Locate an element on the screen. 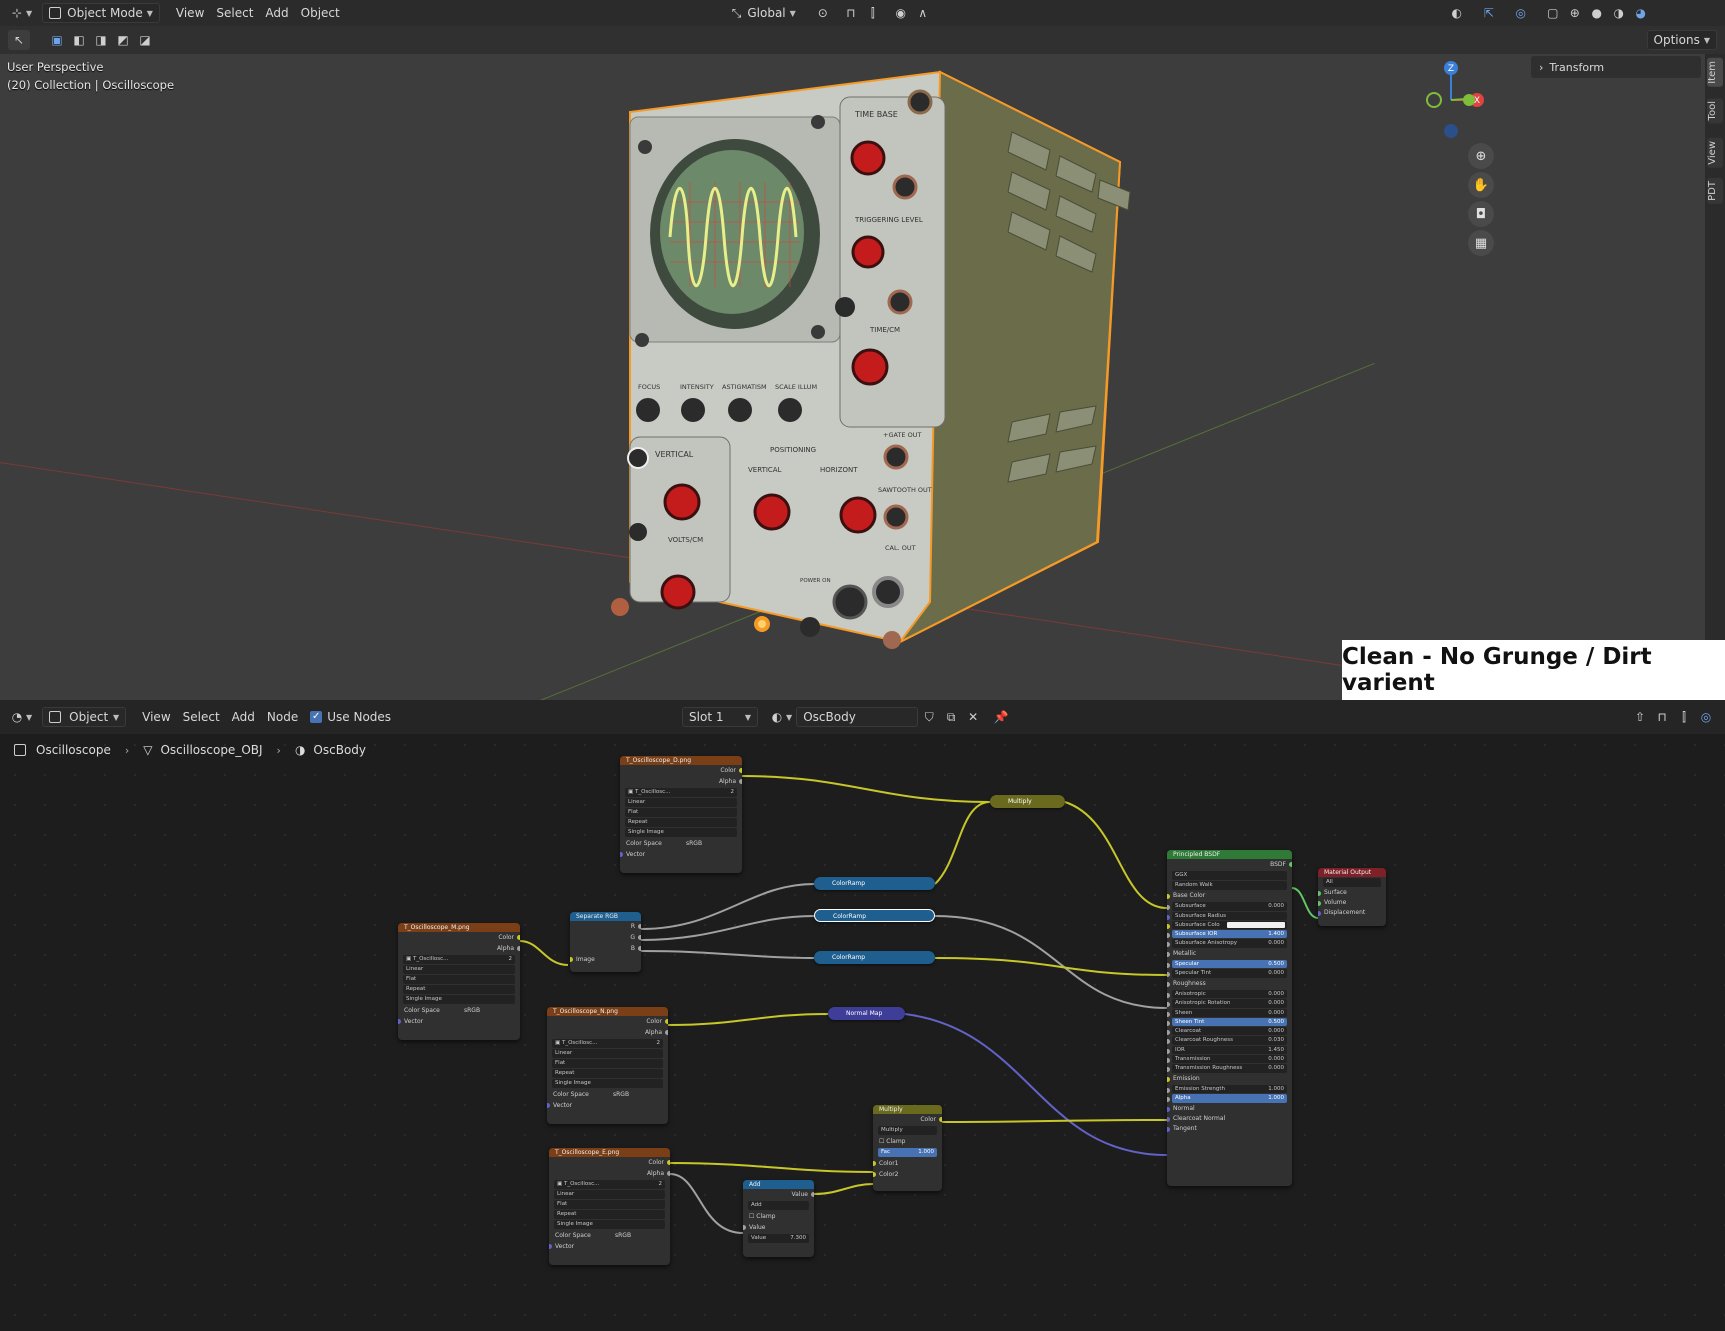 The image size is (1725, 1331). node-colorramp-1: ColorRamp is located at coordinates (874, 883).